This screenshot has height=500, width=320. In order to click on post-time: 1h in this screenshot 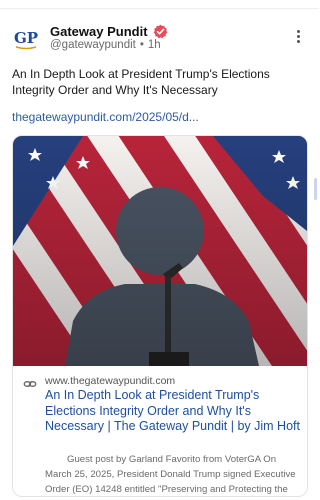, I will do `click(154, 45)`.